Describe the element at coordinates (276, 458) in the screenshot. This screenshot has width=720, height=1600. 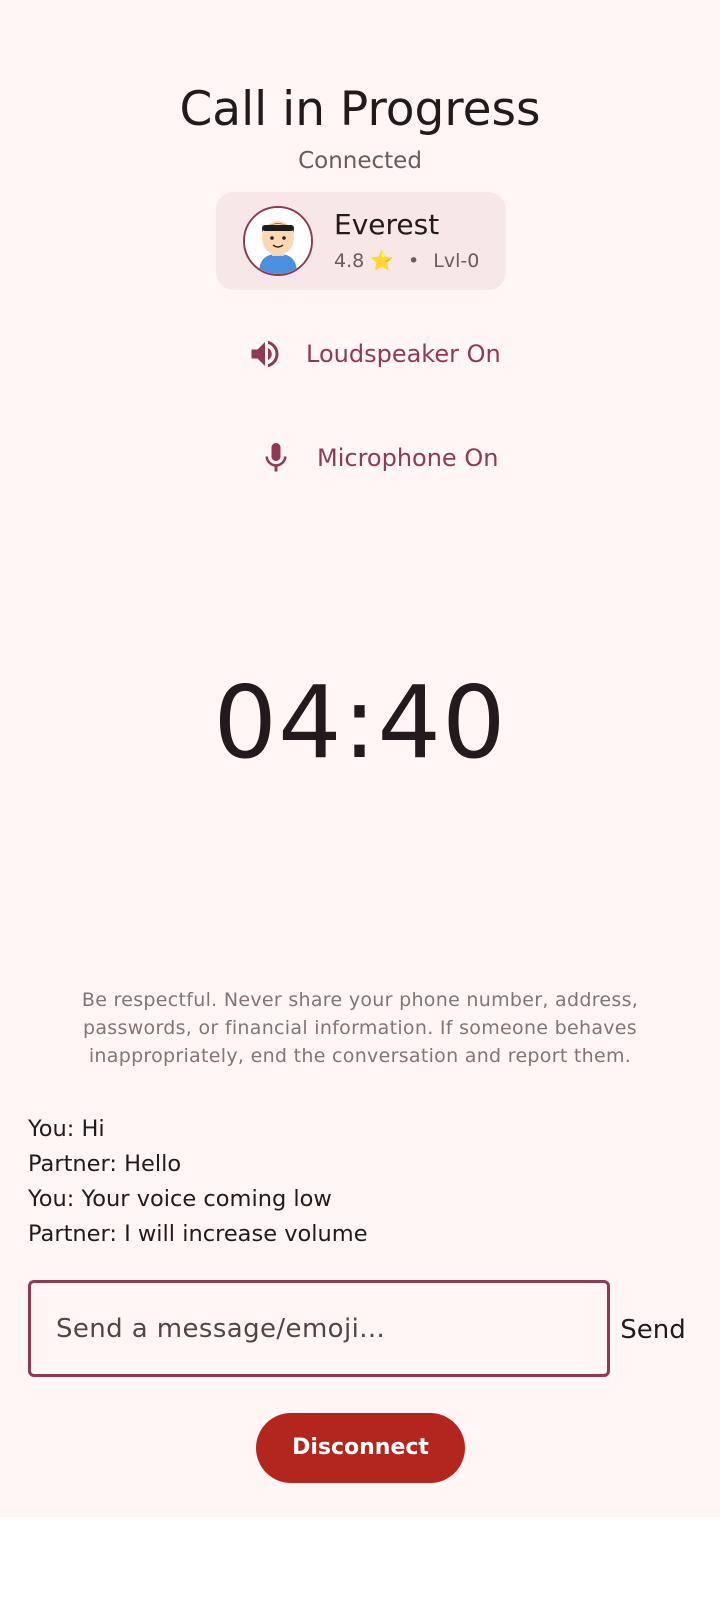
I see `microphone-icon` at that location.